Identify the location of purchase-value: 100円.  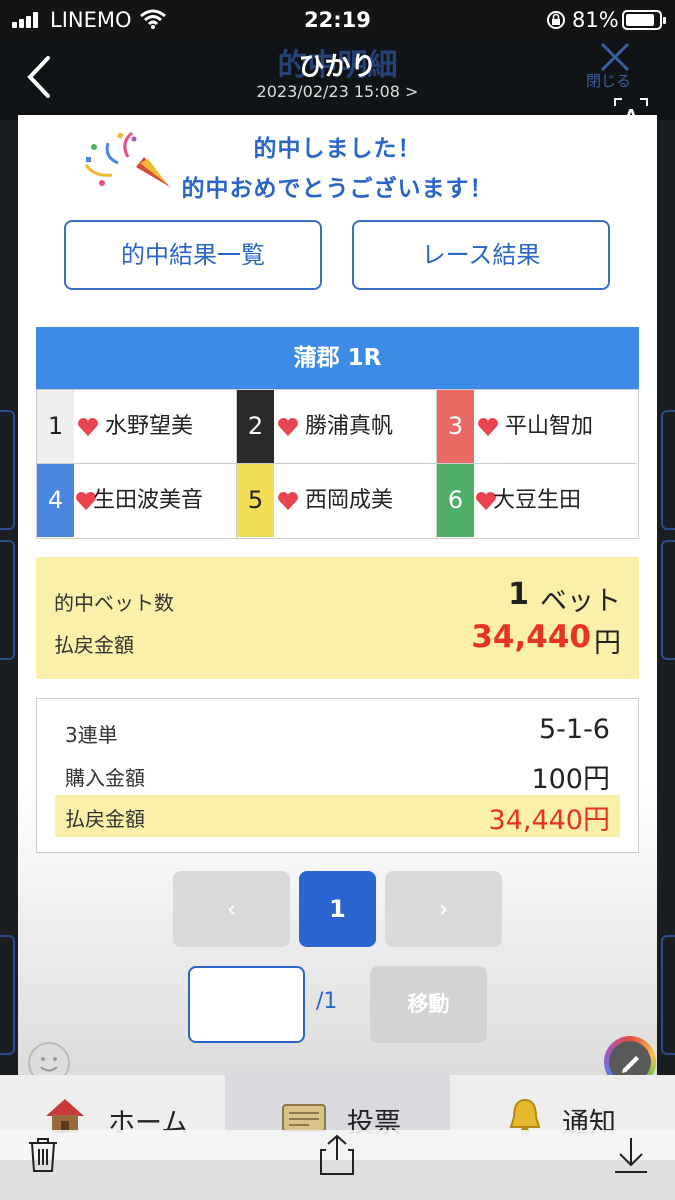
(570, 779).